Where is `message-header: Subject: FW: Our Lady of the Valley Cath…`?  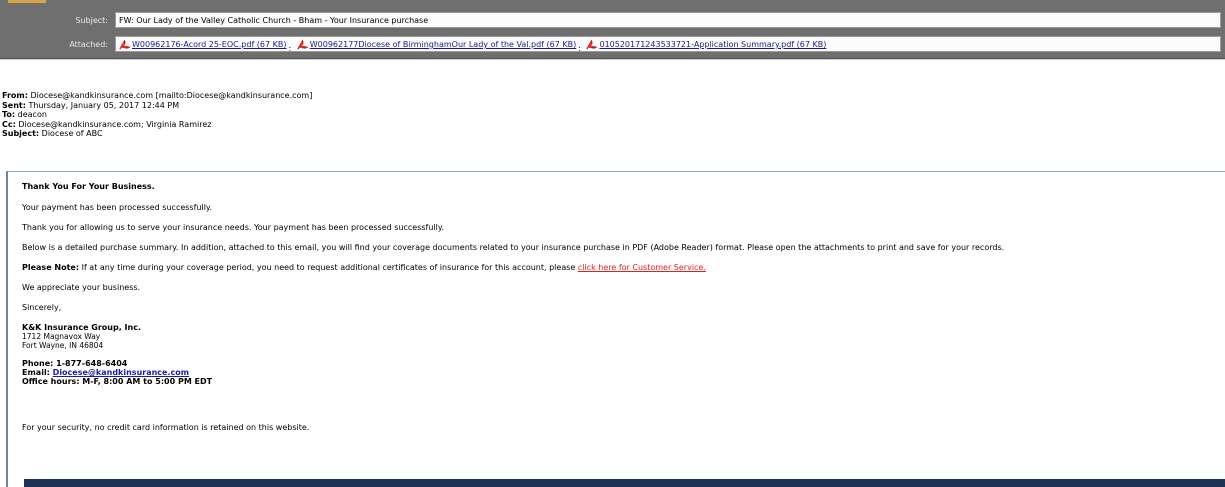 message-header: Subject: FW: Our Lady of the Valley Cath… is located at coordinates (612, 29).